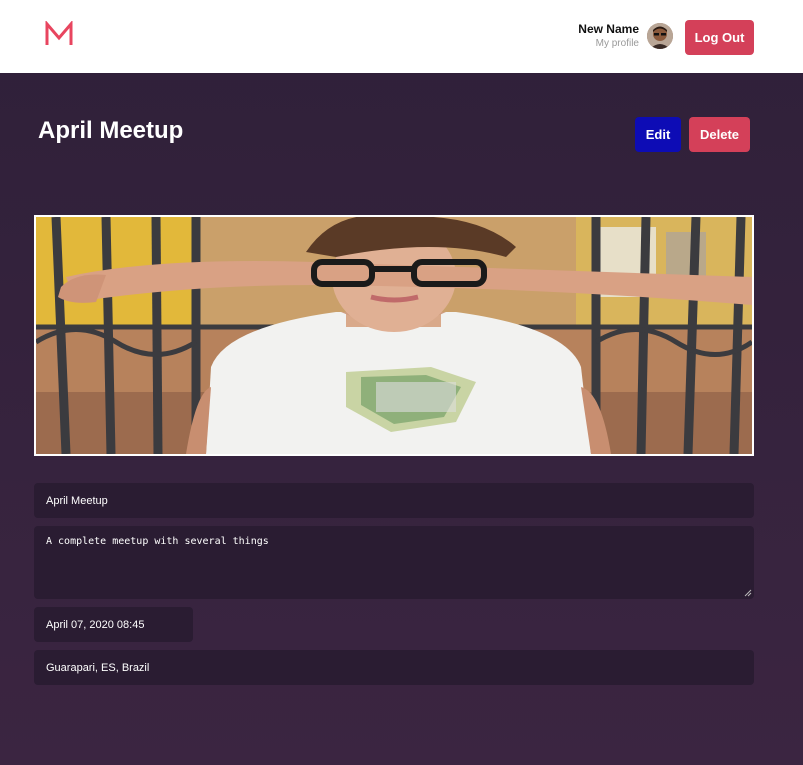 The width and height of the screenshot is (803, 765). What do you see at coordinates (658, 134) in the screenshot?
I see `edit-button: Edit` at bounding box center [658, 134].